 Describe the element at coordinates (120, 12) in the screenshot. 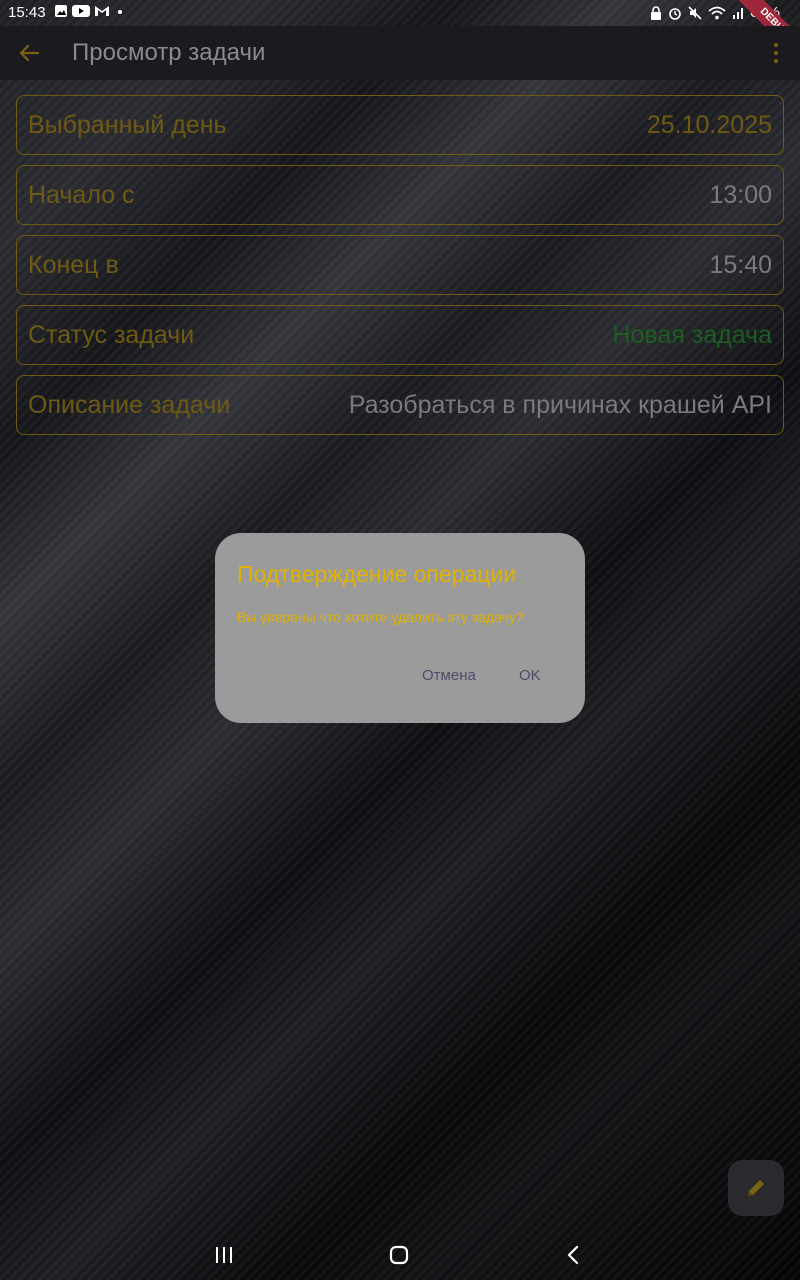

I see `more-notifications-dot-icon` at that location.